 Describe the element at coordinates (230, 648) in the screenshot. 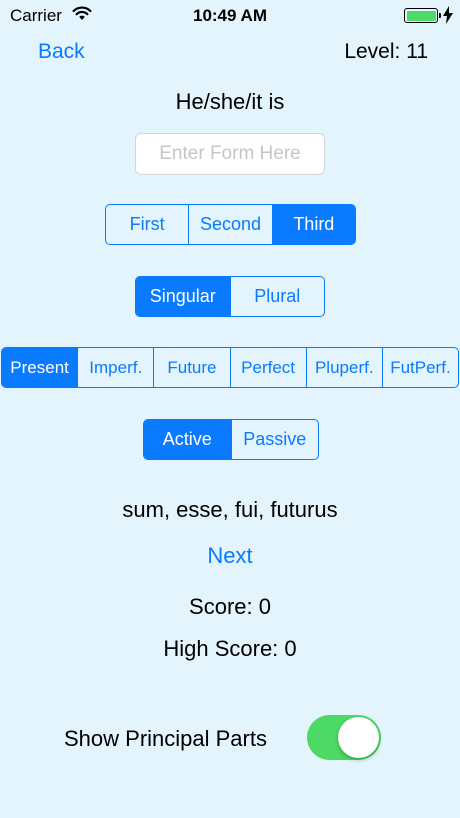

I see `high-score-label: High Score: 0` at that location.